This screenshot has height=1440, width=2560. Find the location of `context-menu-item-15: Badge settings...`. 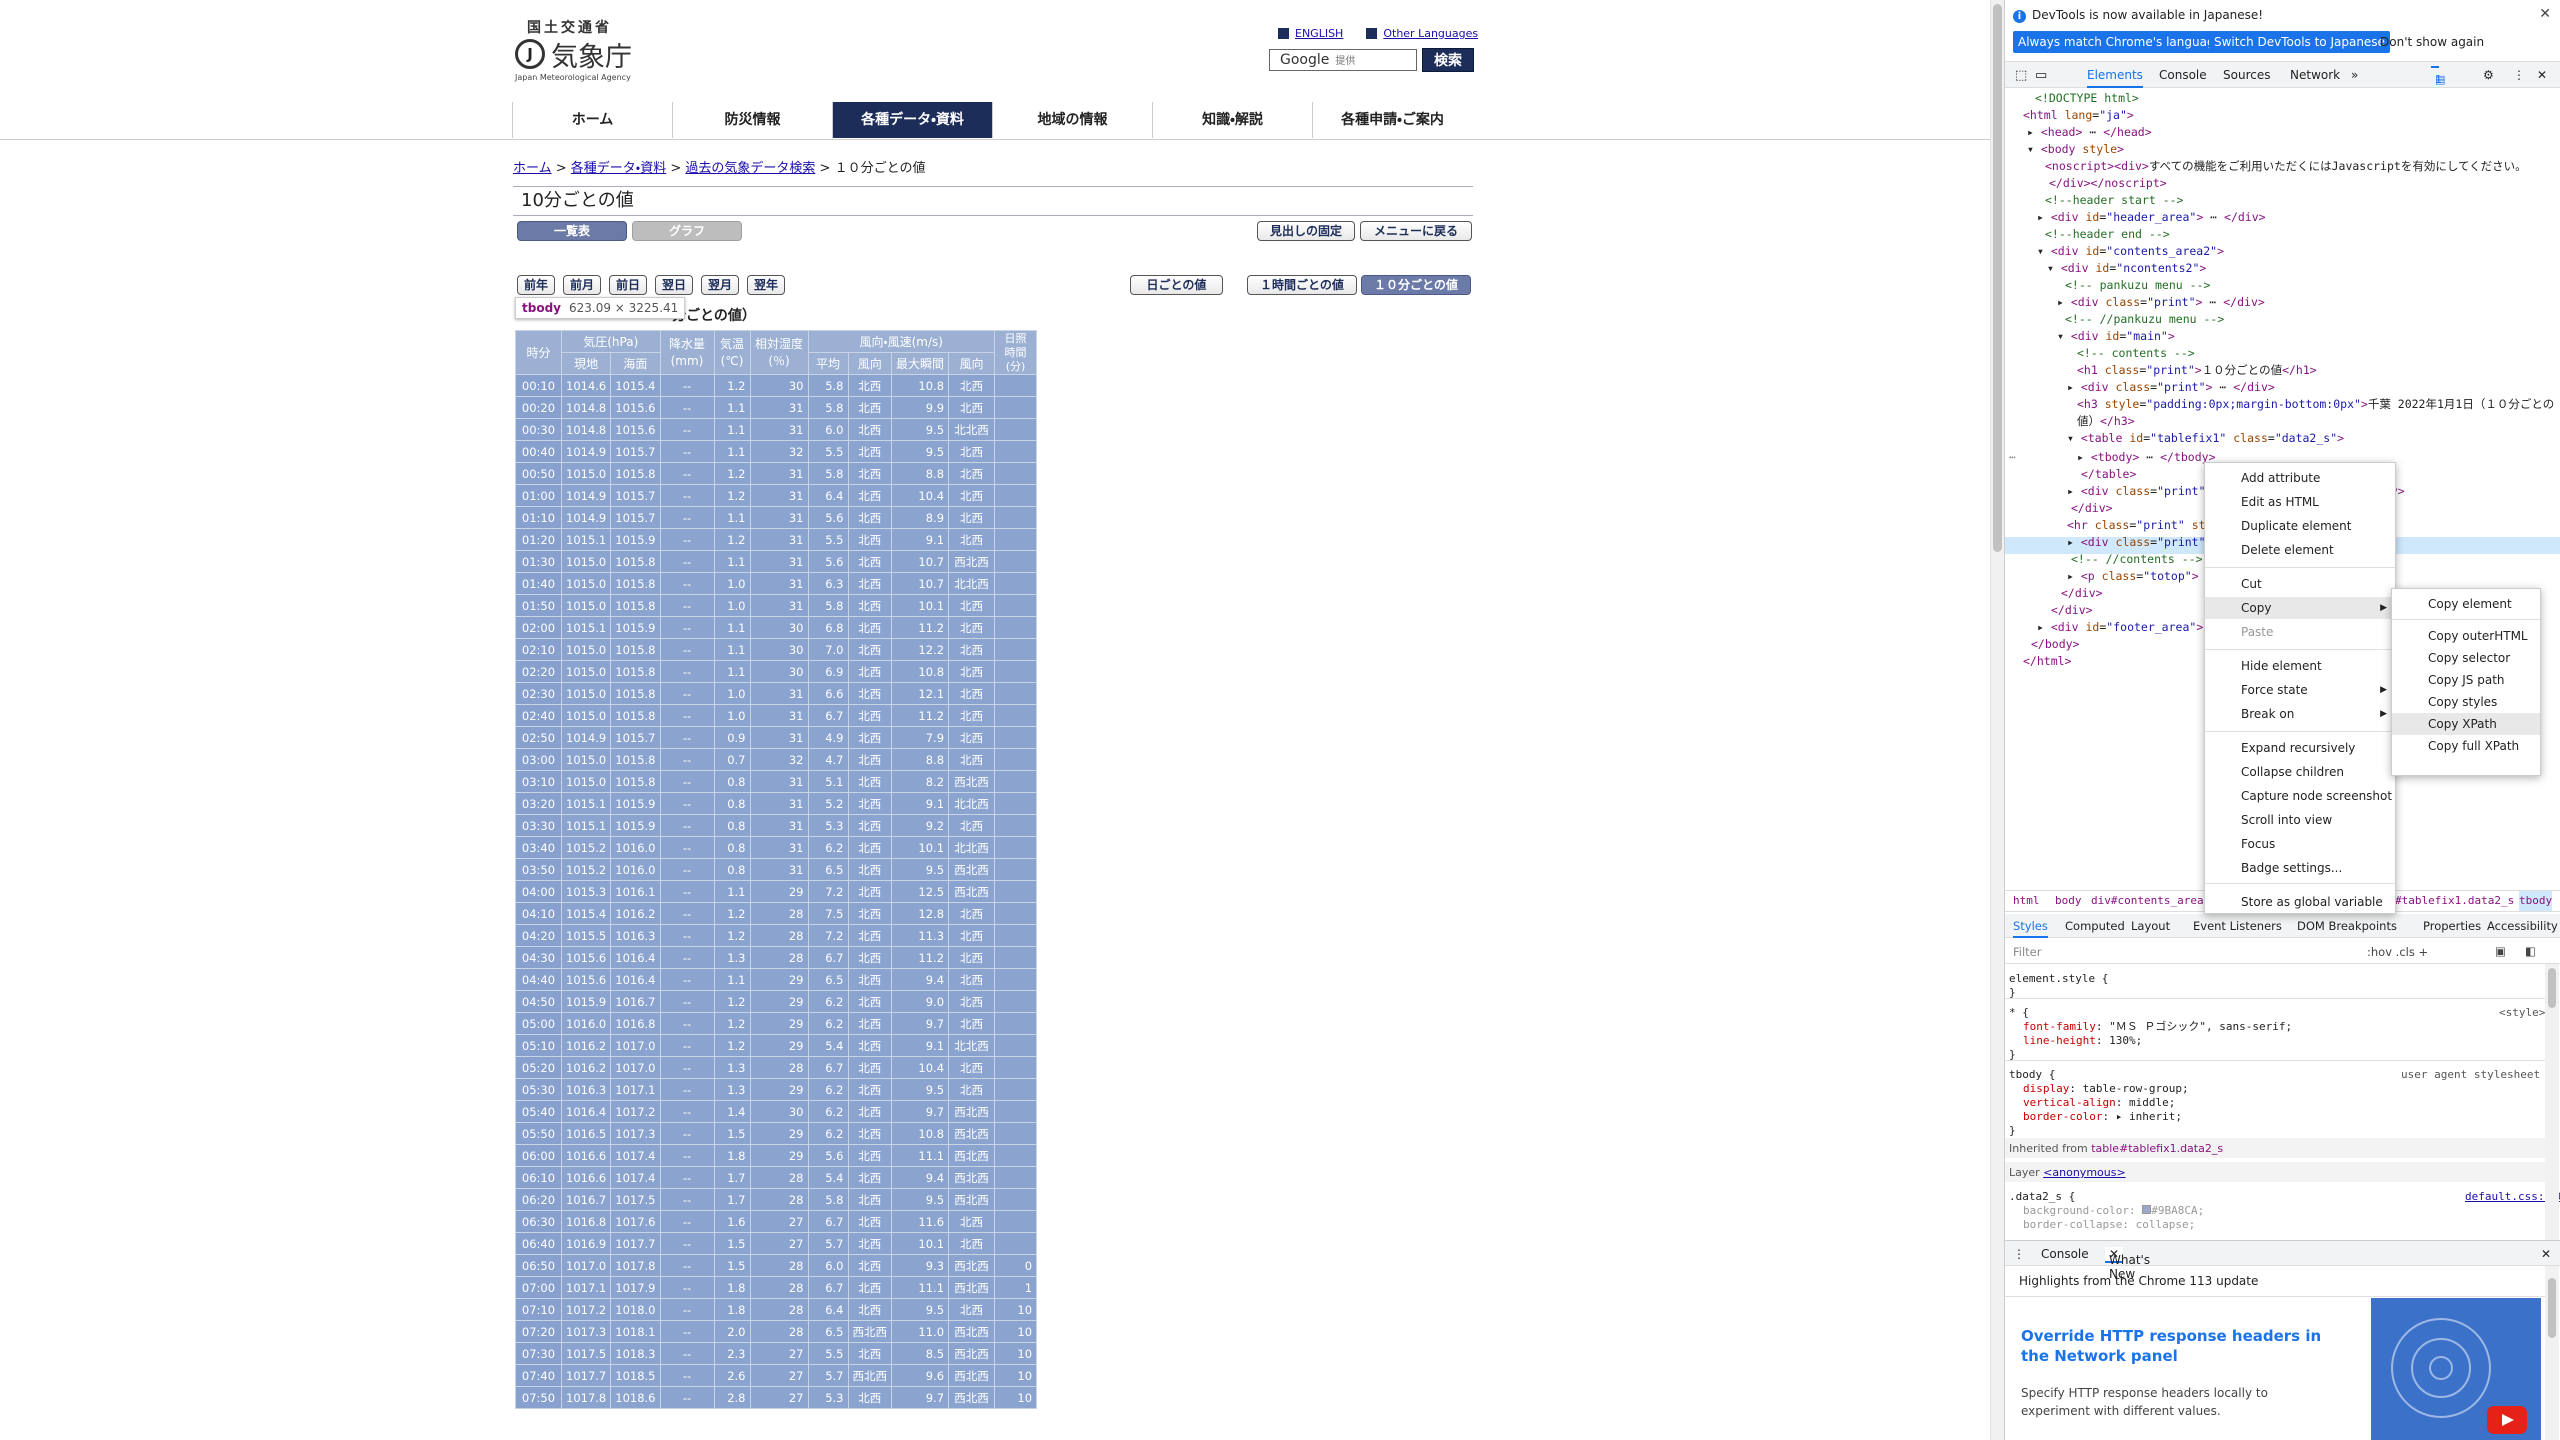

context-menu-item-15: Badge settings... is located at coordinates (2300, 868).